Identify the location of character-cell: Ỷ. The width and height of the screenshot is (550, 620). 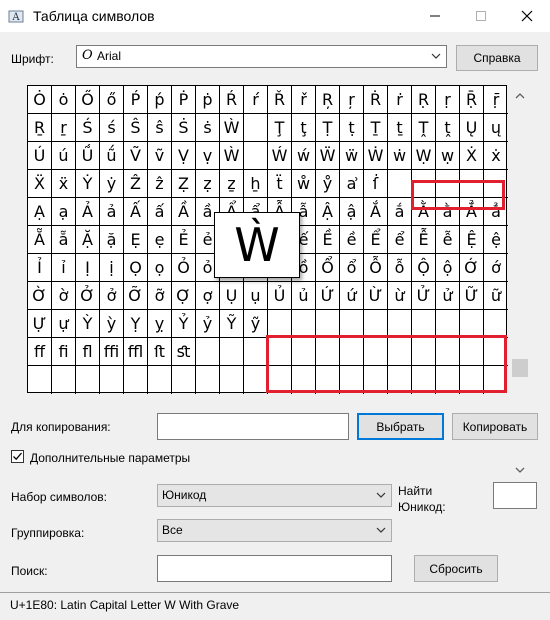
(184, 324).